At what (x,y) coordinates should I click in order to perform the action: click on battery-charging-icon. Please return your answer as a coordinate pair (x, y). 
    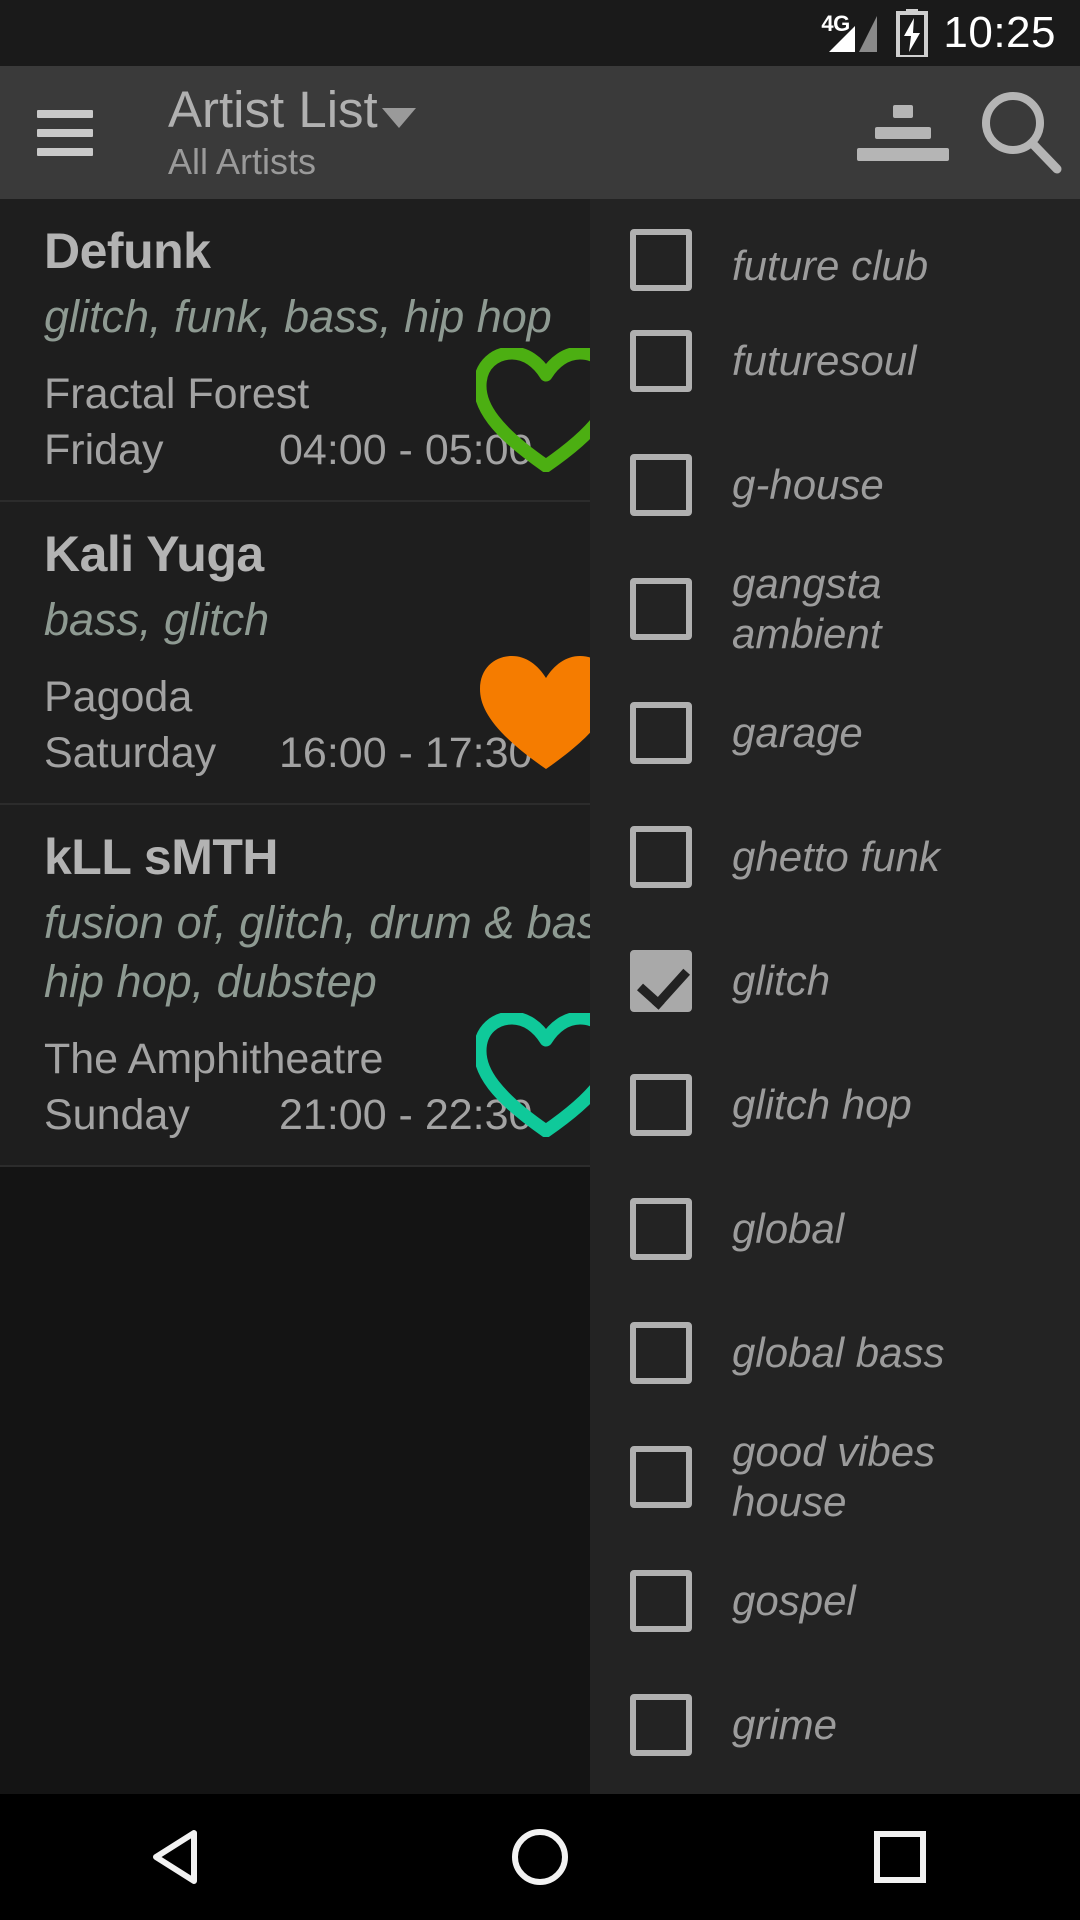
    Looking at the image, I should click on (912, 34).